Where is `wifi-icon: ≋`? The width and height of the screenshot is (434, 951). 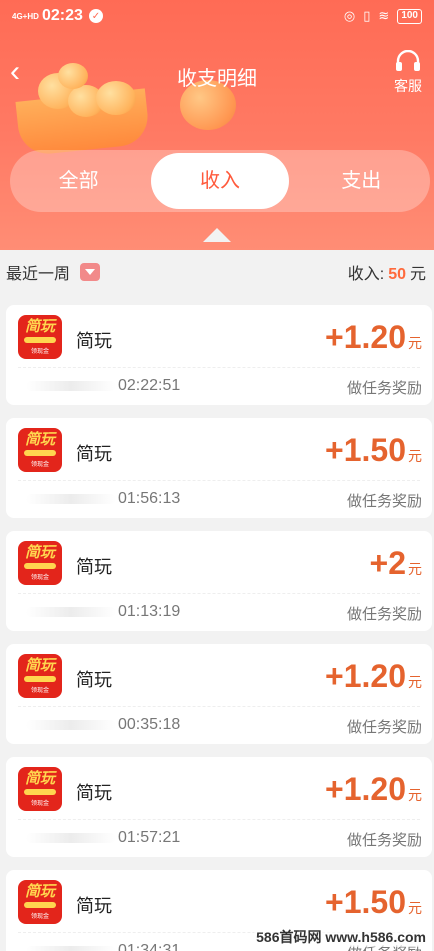 wifi-icon: ≋ is located at coordinates (384, 15).